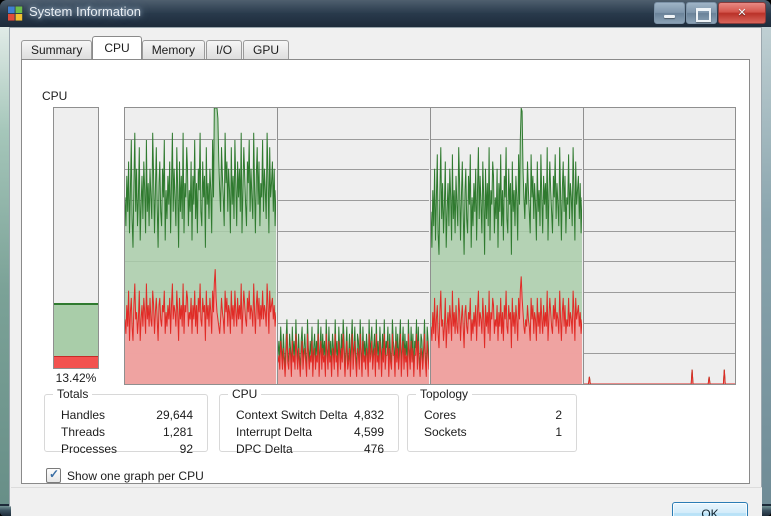 Image resolution: width=771 pixels, height=516 pixels. Describe the element at coordinates (245, 394) in the screenshot. I see `cpu-stats-group-title: CPU` at that location.